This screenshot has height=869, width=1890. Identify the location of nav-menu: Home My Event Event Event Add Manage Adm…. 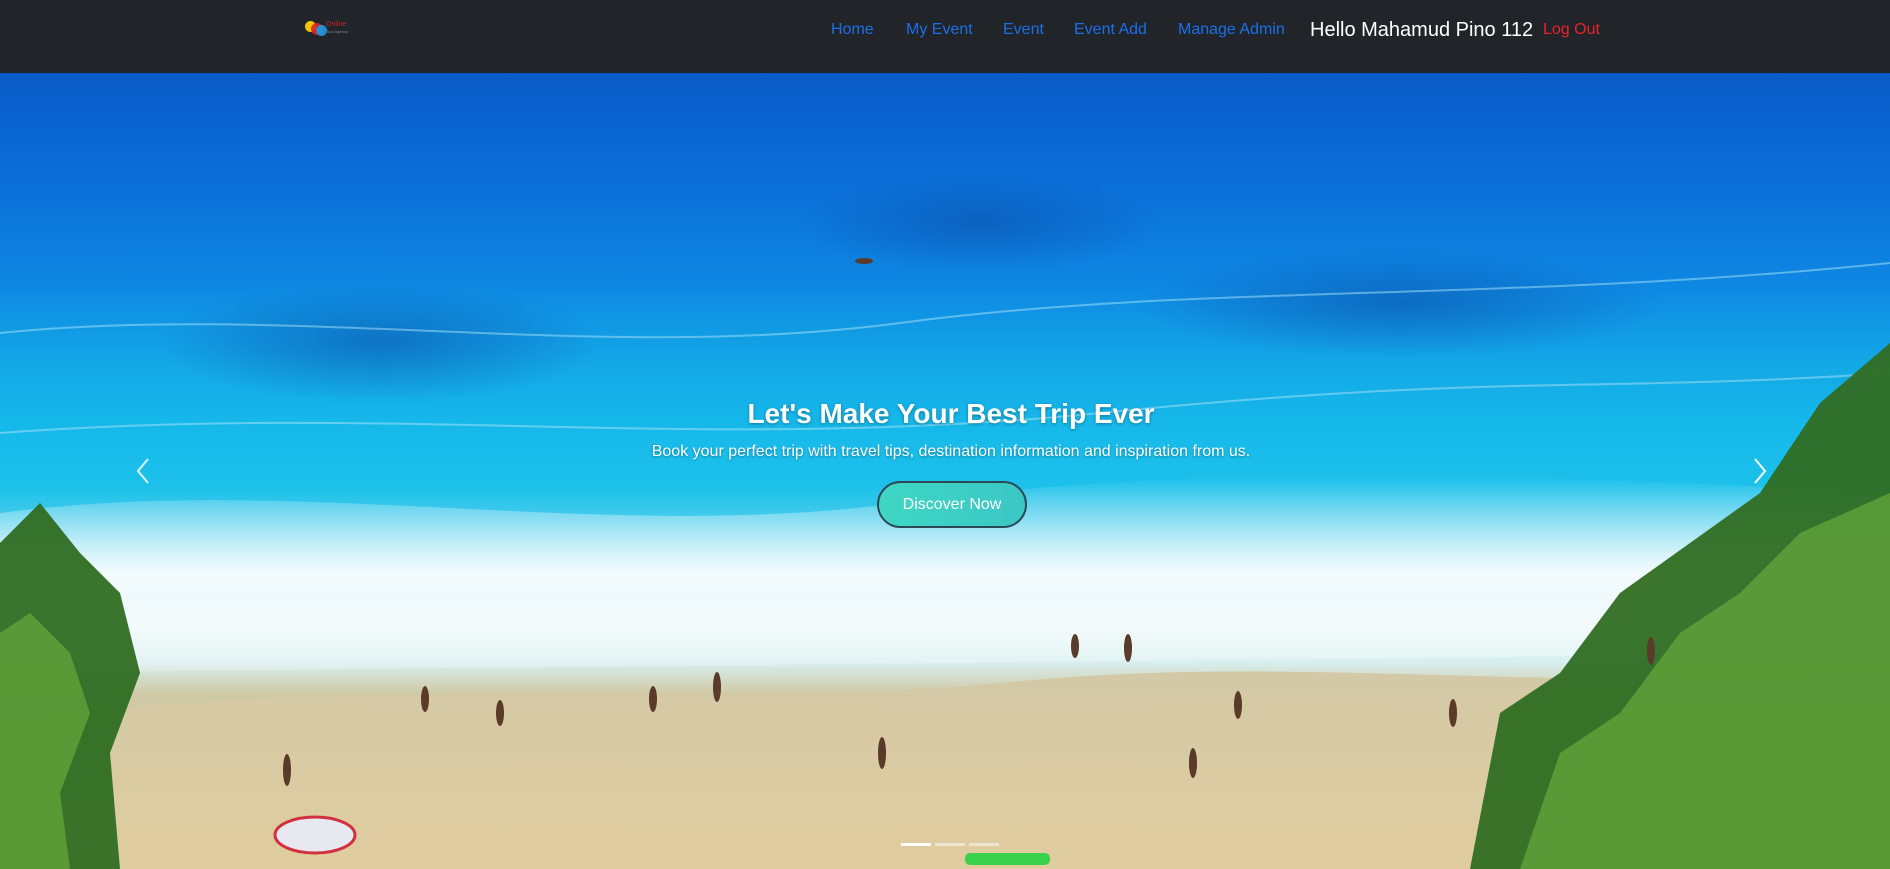
(945, 31).